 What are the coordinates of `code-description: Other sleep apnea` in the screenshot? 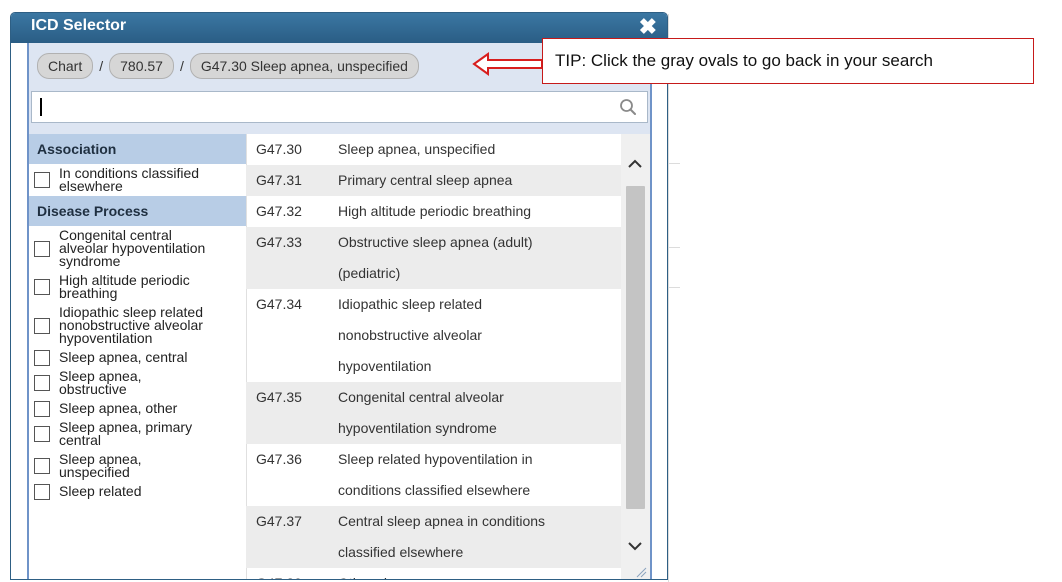 It's located at (479, 573).